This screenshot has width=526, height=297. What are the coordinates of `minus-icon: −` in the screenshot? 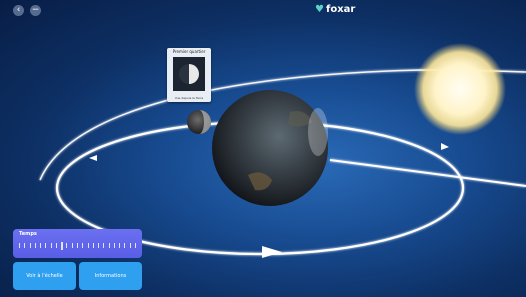 It's located at (35, 10).